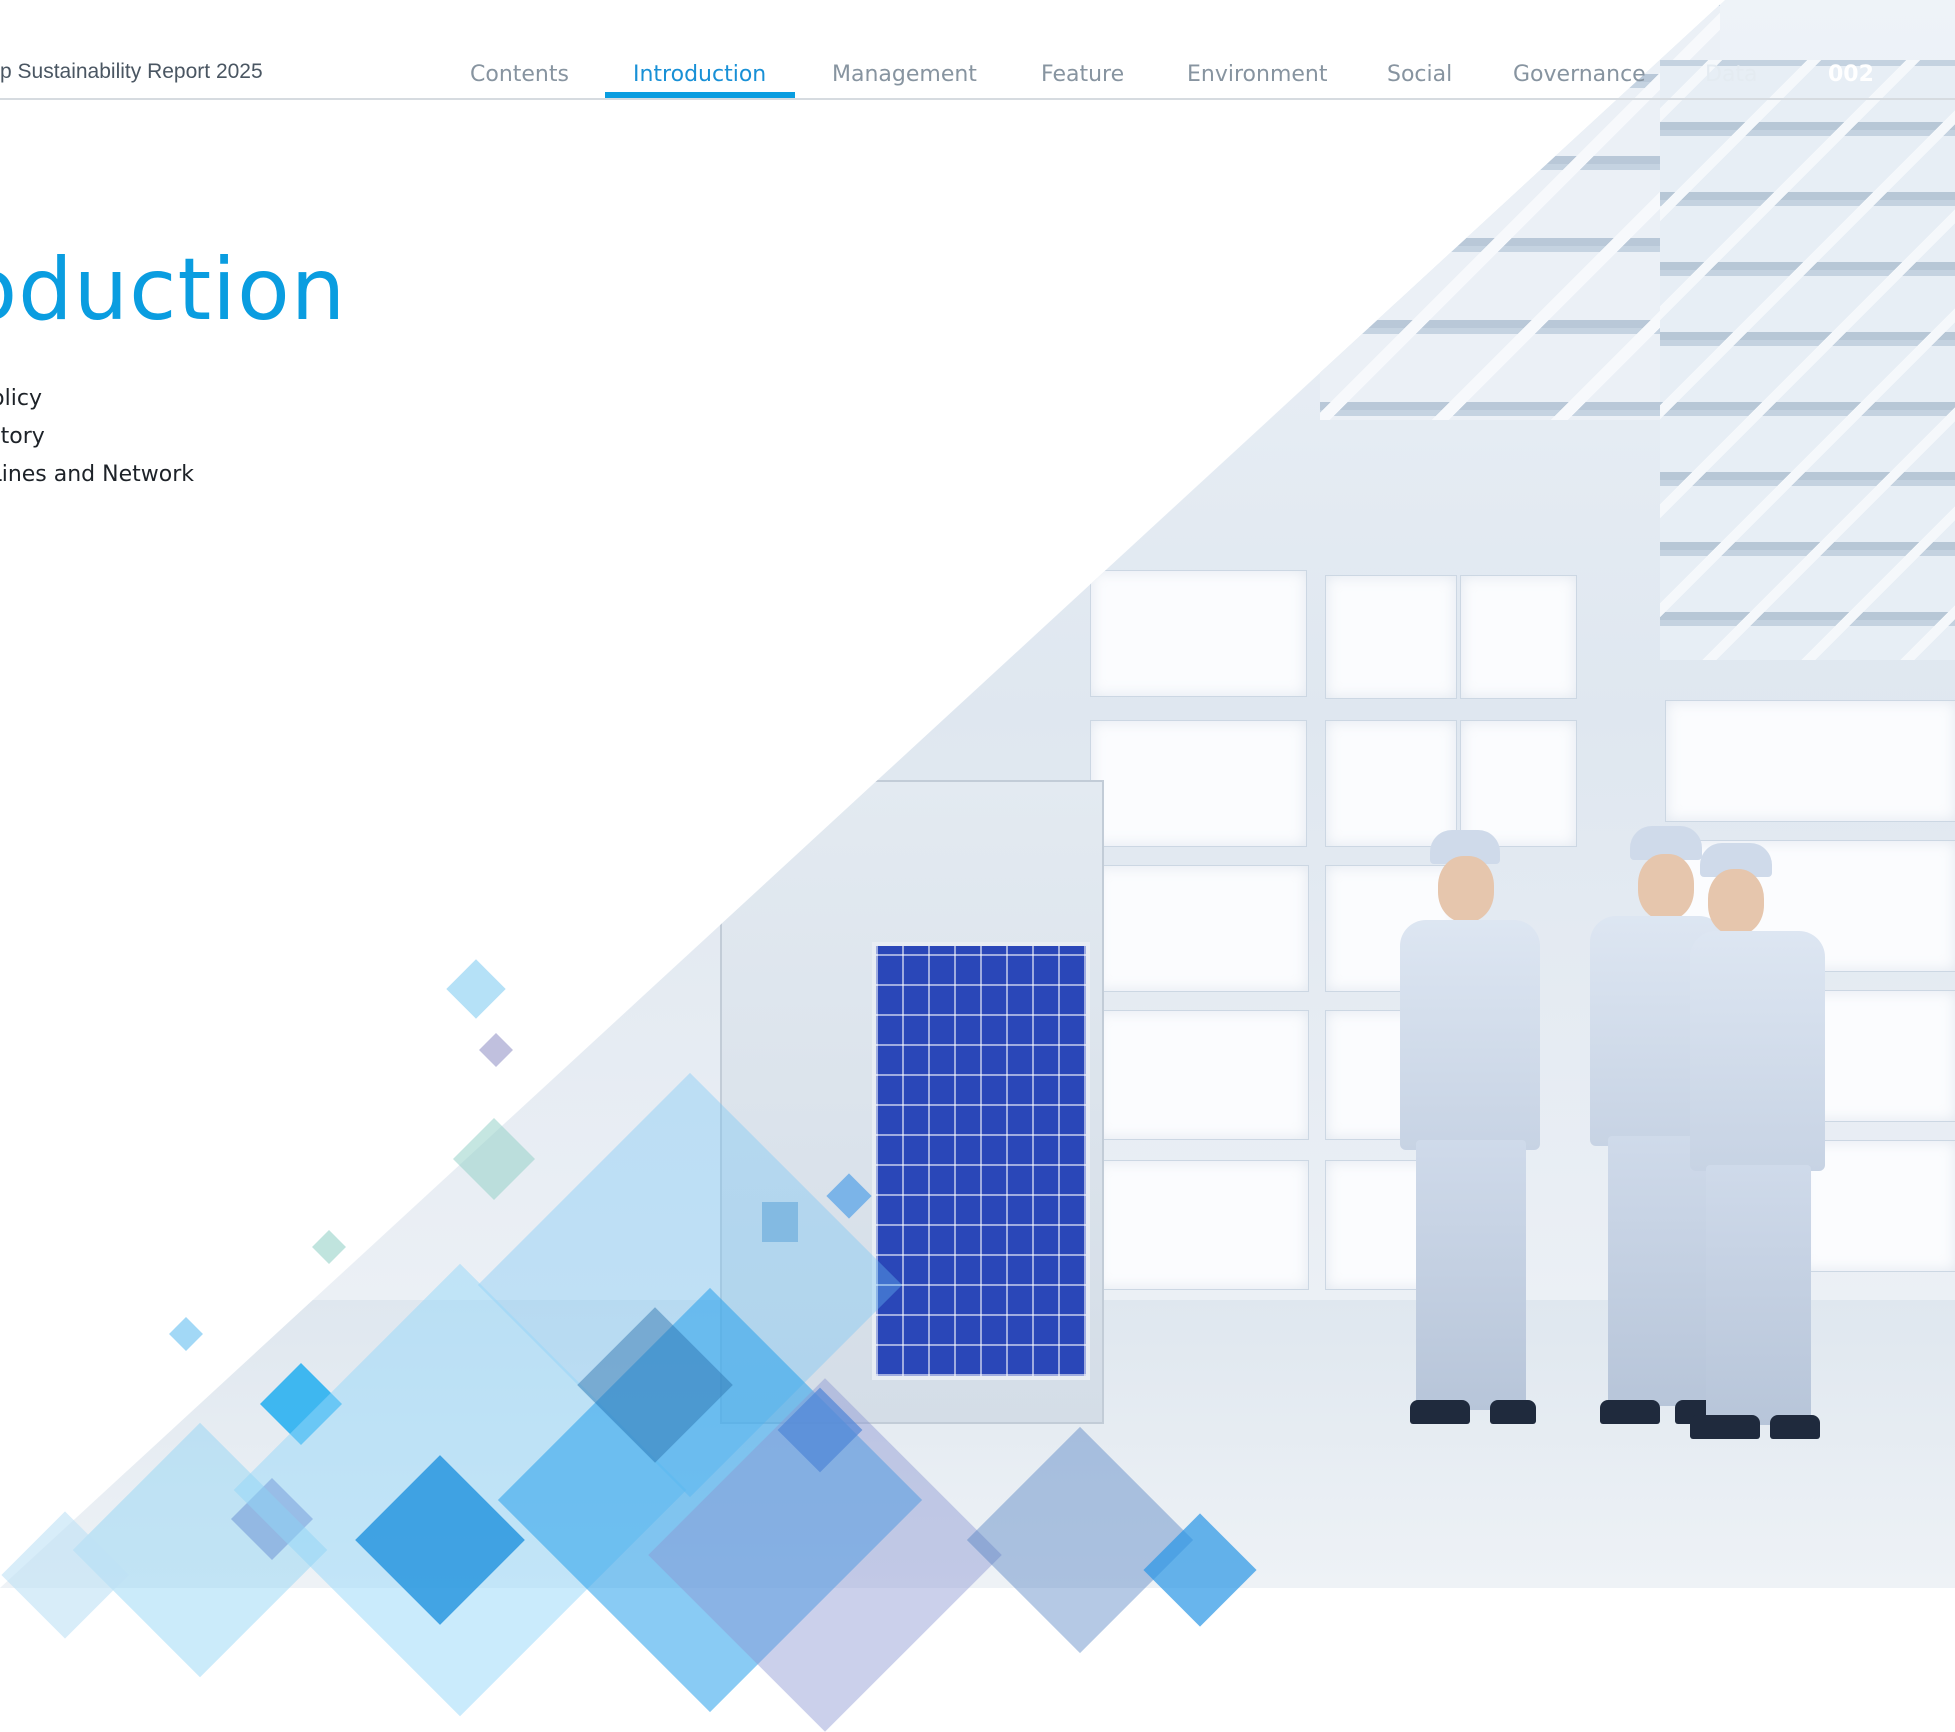  What do you see at coordinates (1419, 74) in the screenshot?
I see `nav-tab-social: Social` at bounding box center [1419, 74].